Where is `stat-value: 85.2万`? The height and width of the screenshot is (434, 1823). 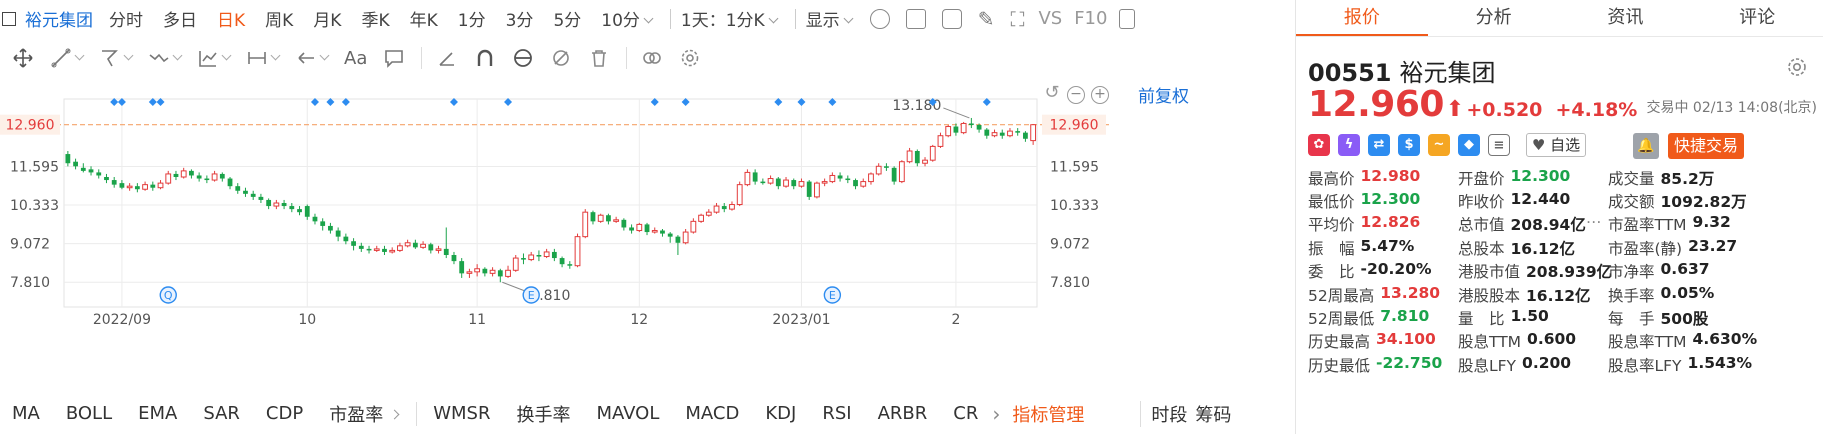
stat-value: 85.2万 is located at coordinates (1687, 178).